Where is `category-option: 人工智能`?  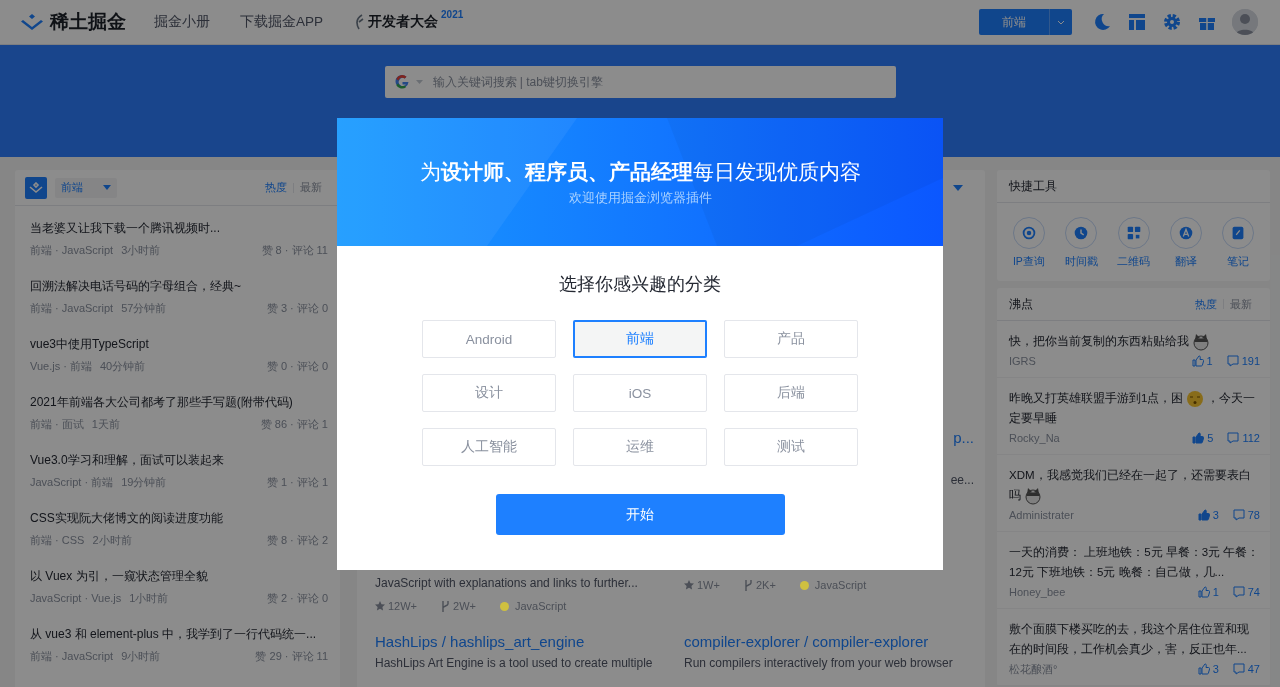 category-option: 人工智能 is located at coordinates (489, 447).